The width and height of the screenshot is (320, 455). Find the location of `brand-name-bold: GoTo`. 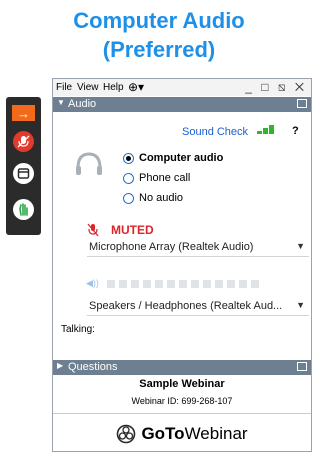

brand-name-bold: GoTo is located at coordinates (163, 433).